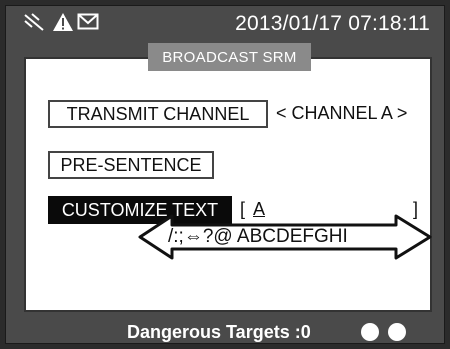 This screenshot has height=349, width=450. I want to click on channel-value: < CHANNEL A >, so click(341, 113).